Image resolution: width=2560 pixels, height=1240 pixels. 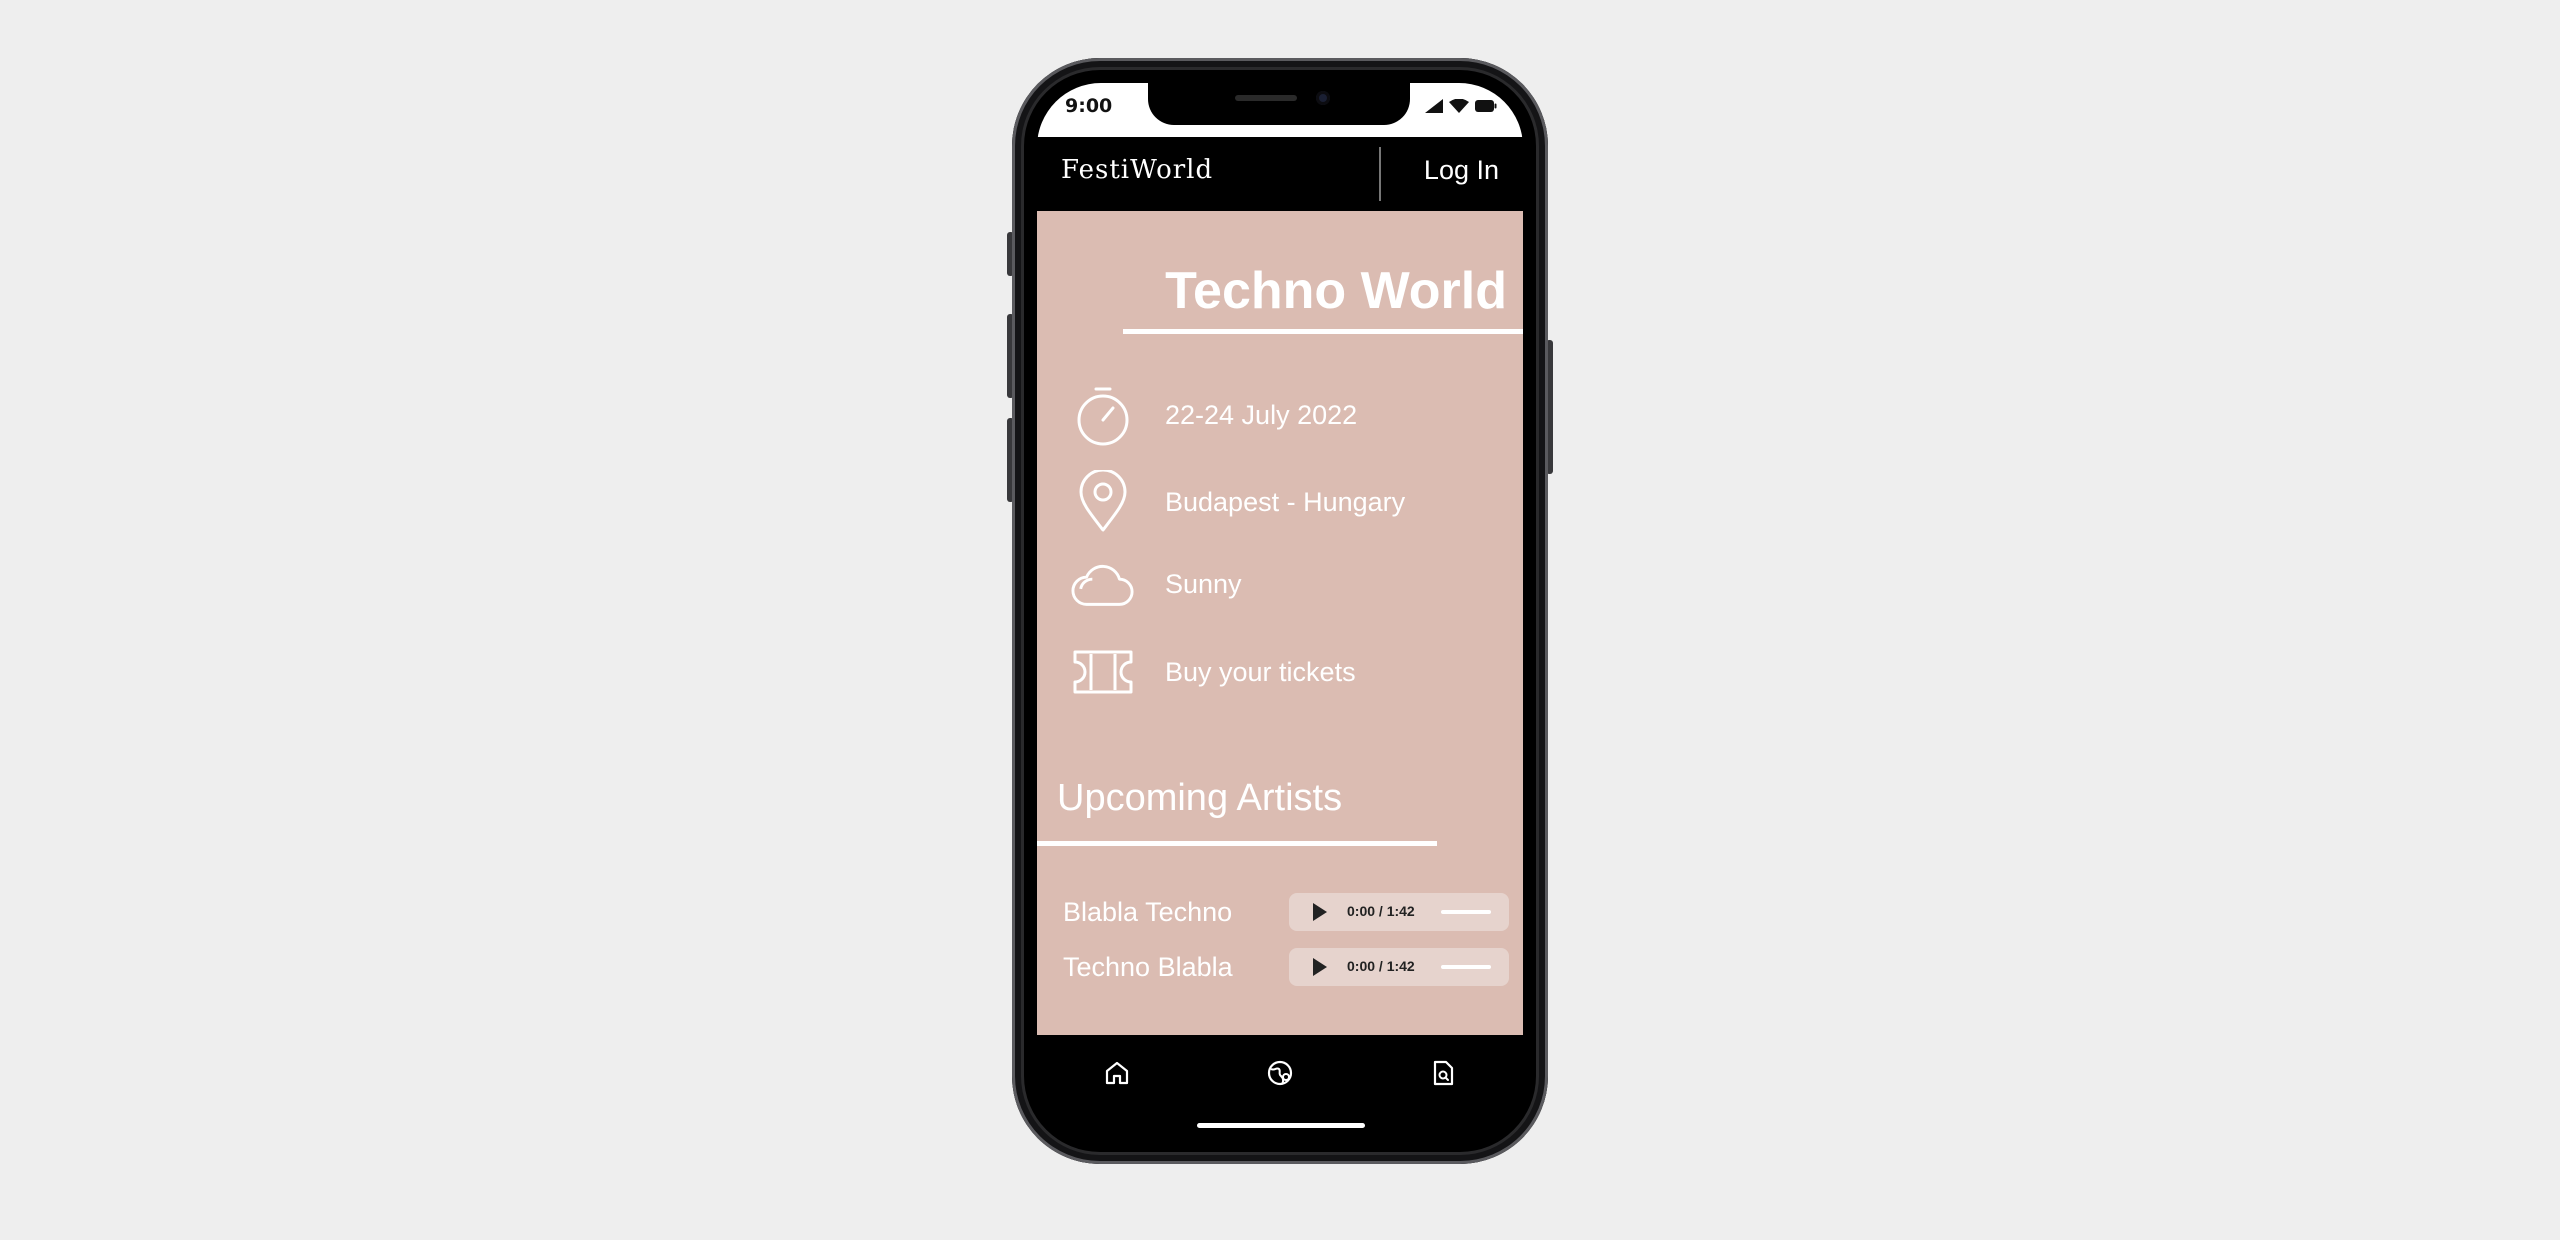 I want to click on status-bar: 9:00, so click(x=1280, y=110).